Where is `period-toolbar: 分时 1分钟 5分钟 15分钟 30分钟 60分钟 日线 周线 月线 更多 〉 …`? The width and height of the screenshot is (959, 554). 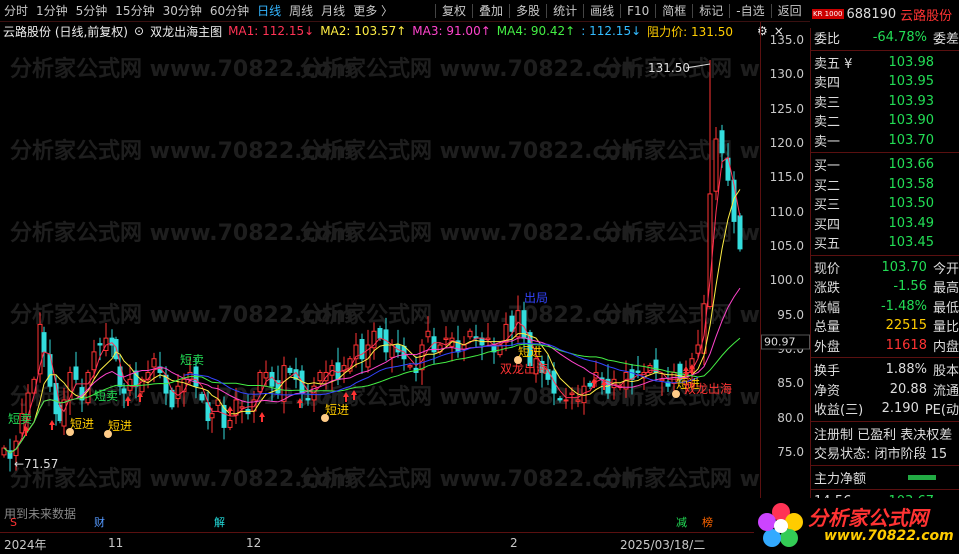
period-toolbar: 分时 1分钟 5分钟 15分钟 30分钟 60分钟 日线 周线 月线 更多 〉 … is located at coordinates (405, 11).